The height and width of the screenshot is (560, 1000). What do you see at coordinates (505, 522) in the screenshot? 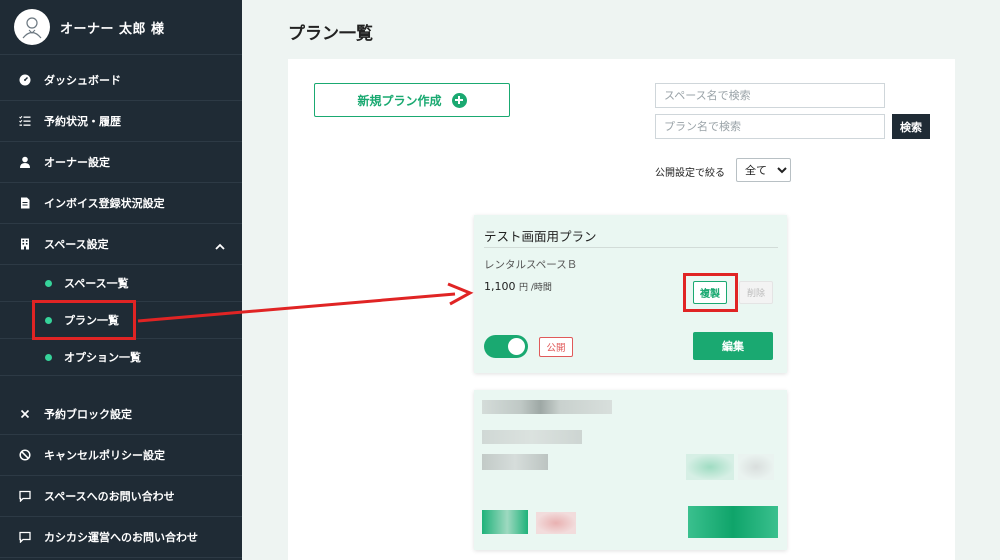
I see `blurred-toggle` at bounding box center [505, 522].